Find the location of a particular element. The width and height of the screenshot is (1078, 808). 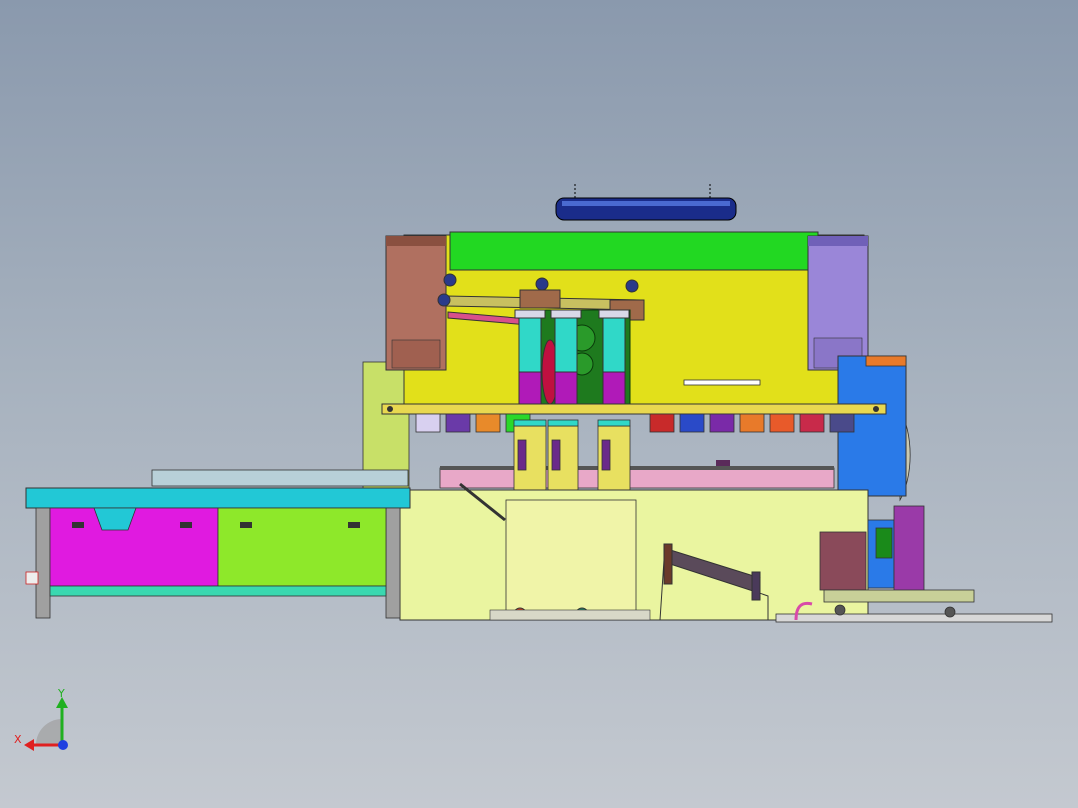

tool-rail is located at coordinates (634, 409).